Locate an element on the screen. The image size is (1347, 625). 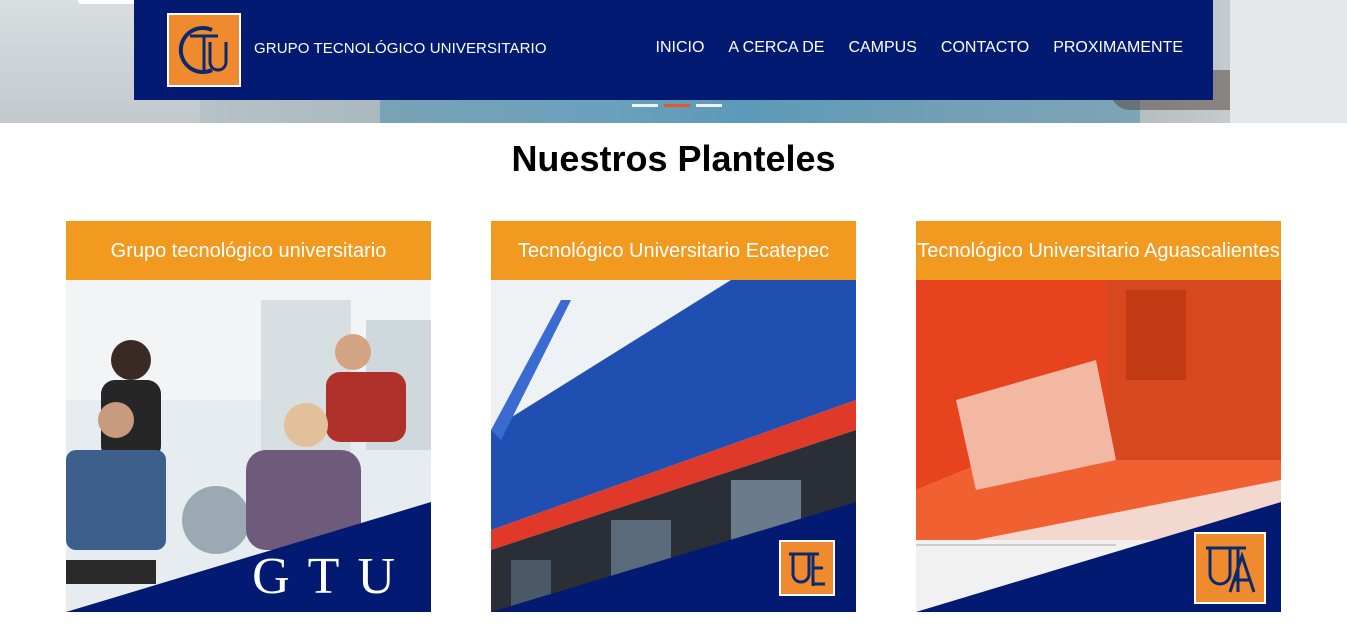
gtu-logo-icon is located at coordinates (204, 50).